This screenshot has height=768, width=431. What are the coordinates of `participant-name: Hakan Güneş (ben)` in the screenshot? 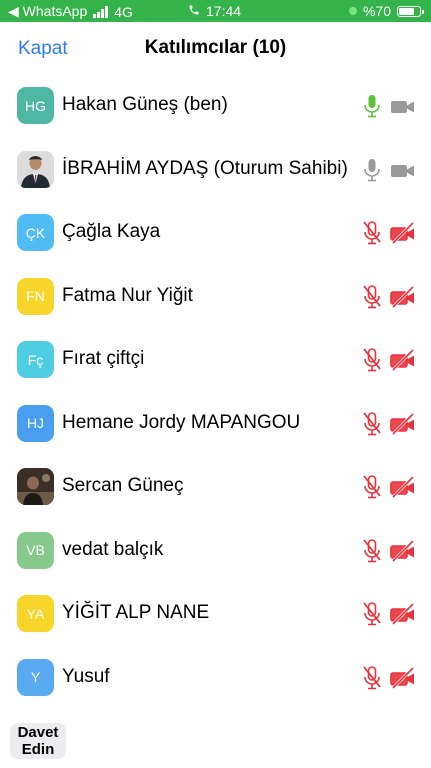 It's located at (145, 104).